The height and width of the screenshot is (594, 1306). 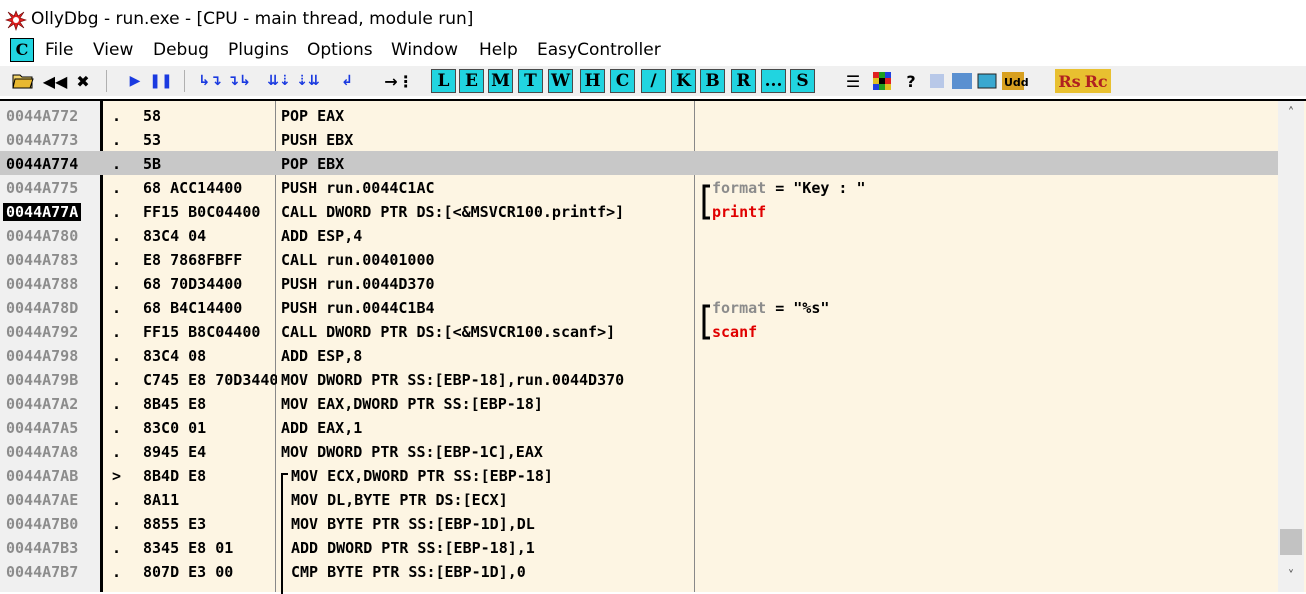 What do you see at coordinates (55, 81) in the screenshot?
I see `rewind-icon: ◀◀` at bounding box center [55, 81].